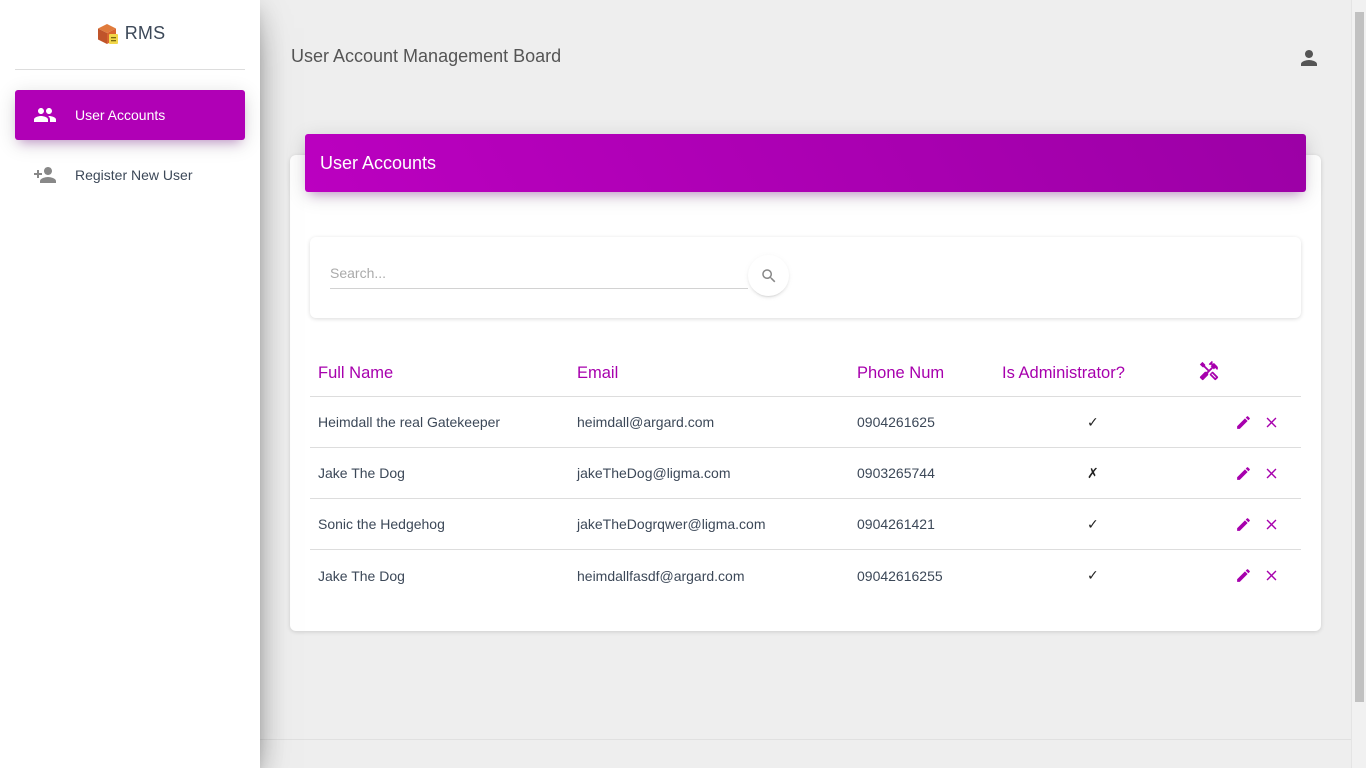  What do you see at coordinates (381, 524) in the screenshot?
I see `cell-full-name: Sonic the Hedgehog` at bounding box center [381, 524].